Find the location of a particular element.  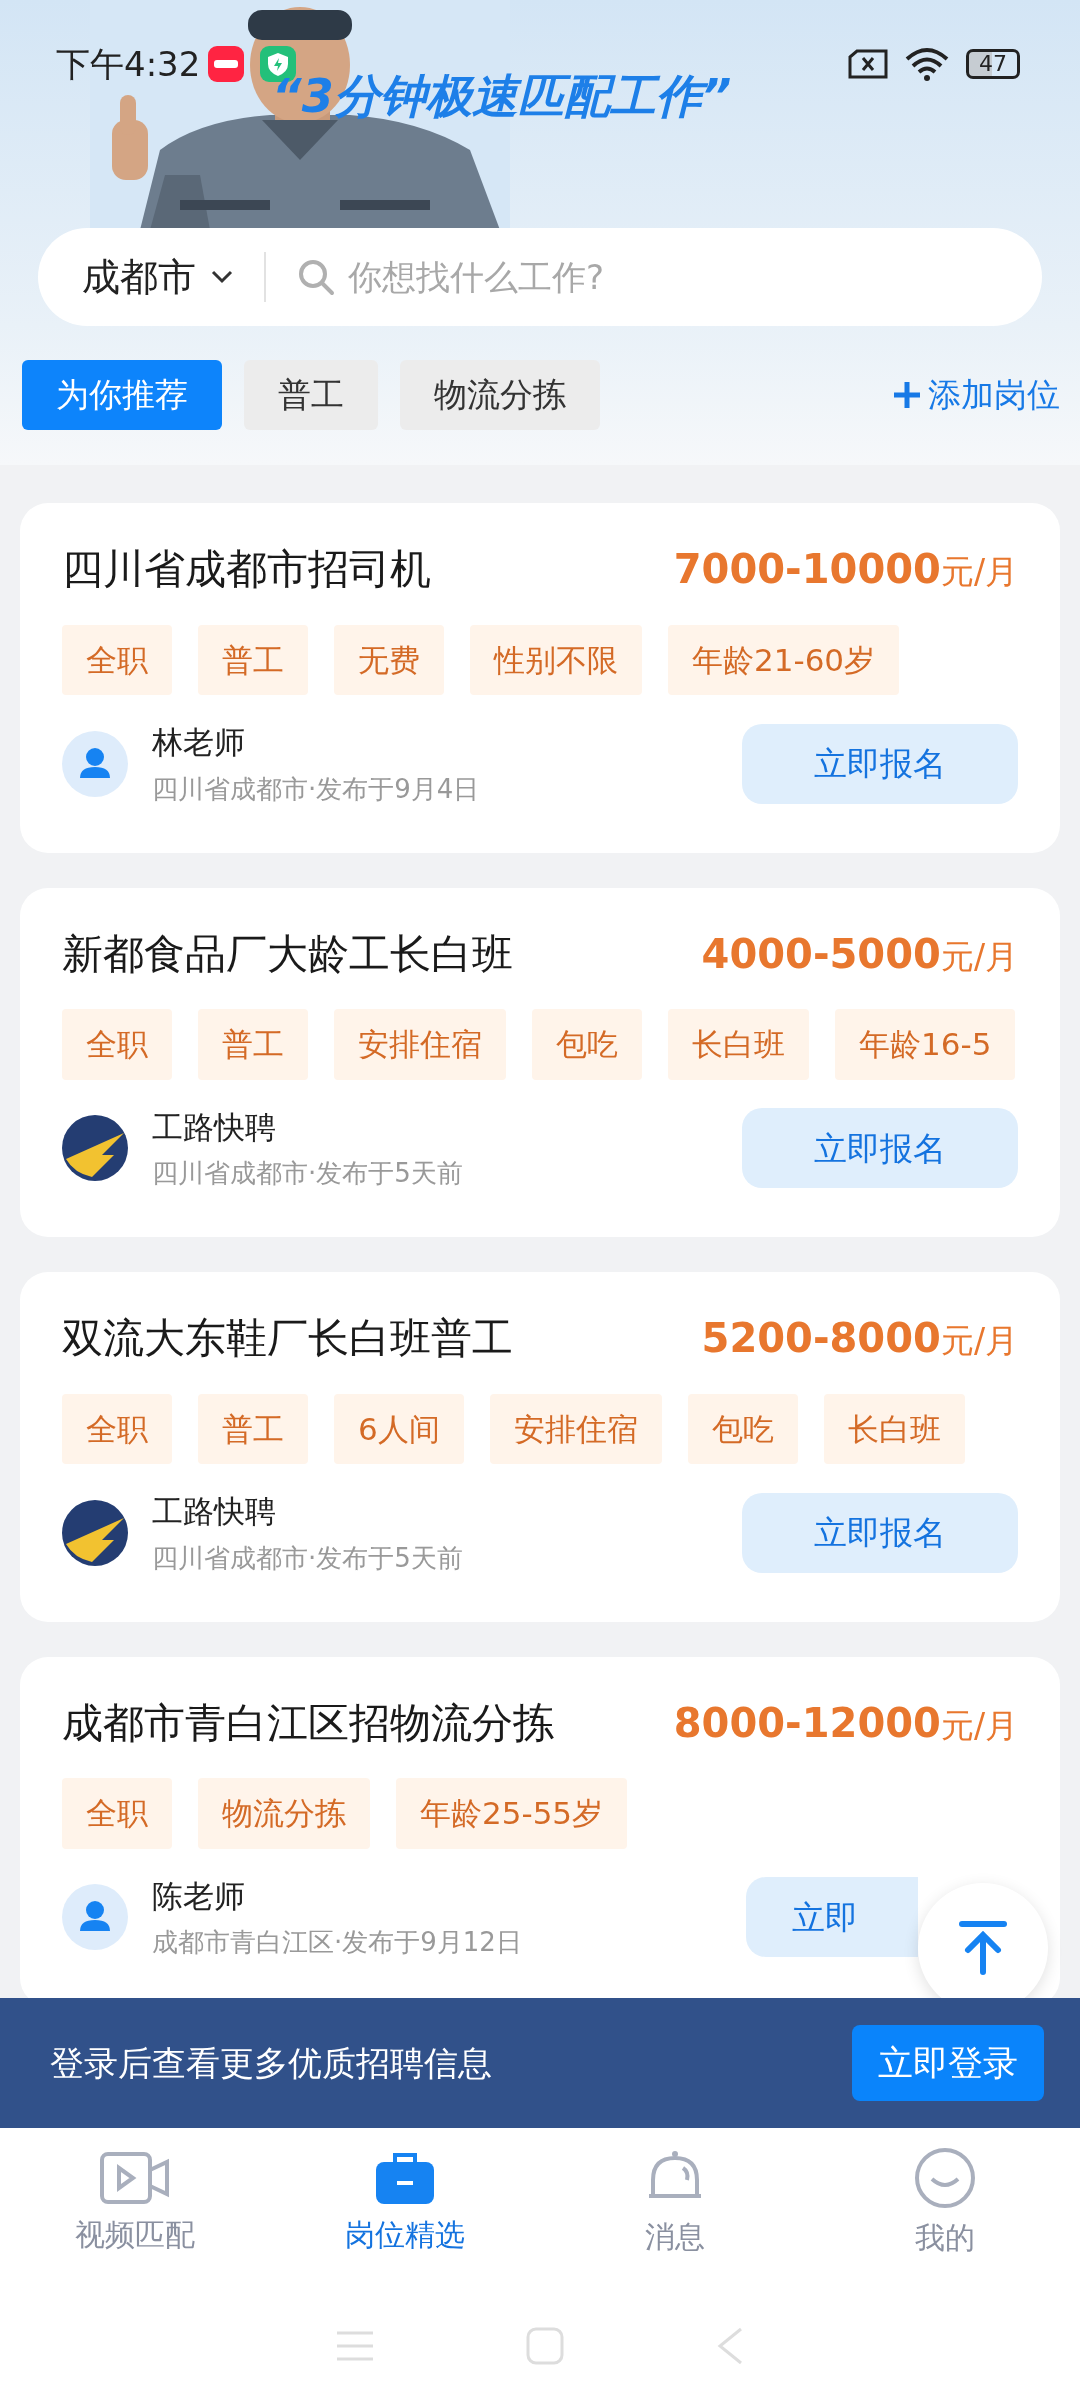

job-title: 新都食品厂大龄工长白班 is located at coordinates (287, 954).